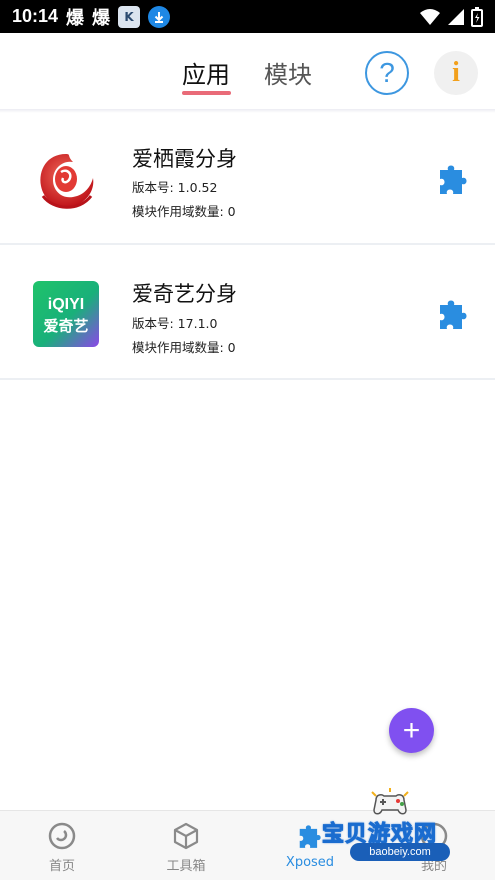 This screenshot has height=880, width=495. I want to click on info-button: i, so click(456, 73).